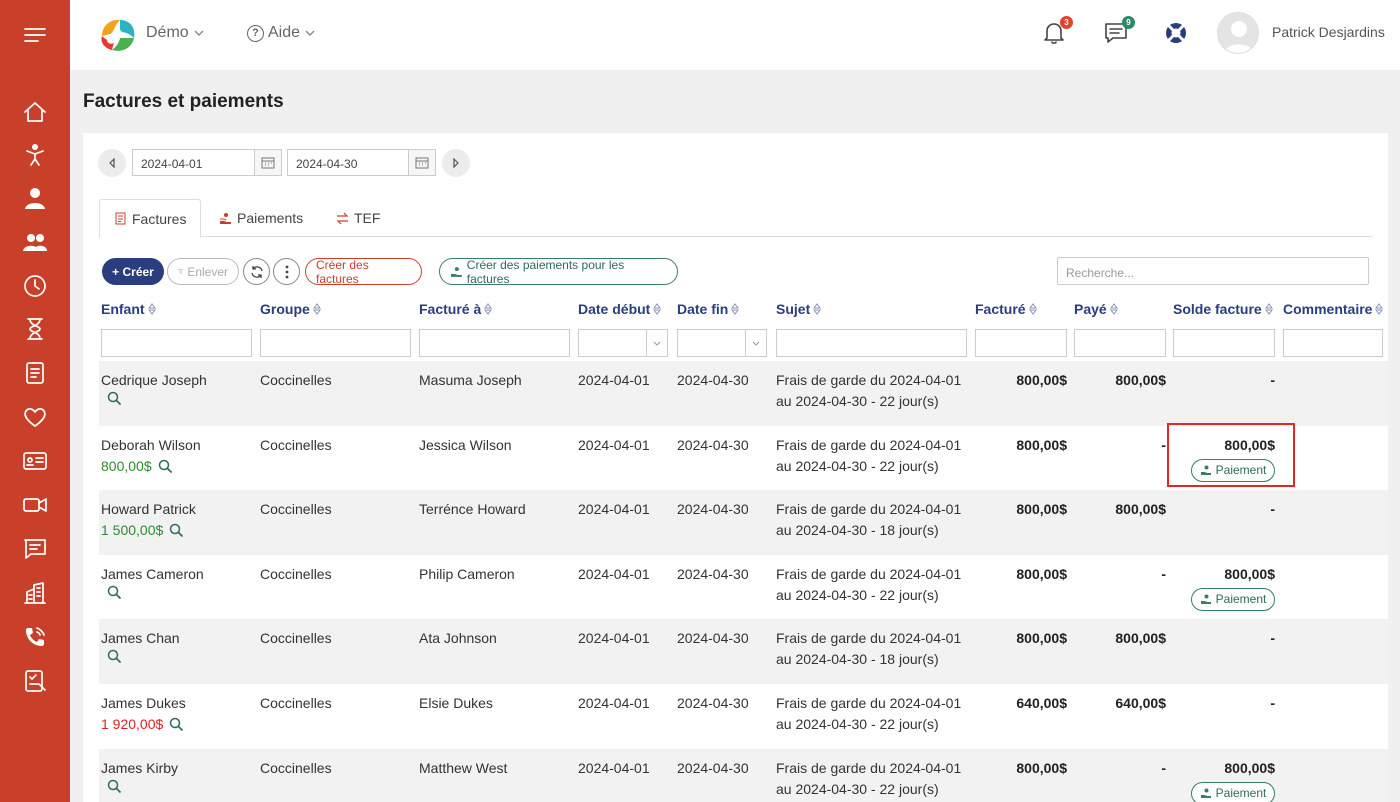 Image resolution: width=1400 pixels, height=802 pixels. I want to click on filter-solde-facture, so click(1224, 343).